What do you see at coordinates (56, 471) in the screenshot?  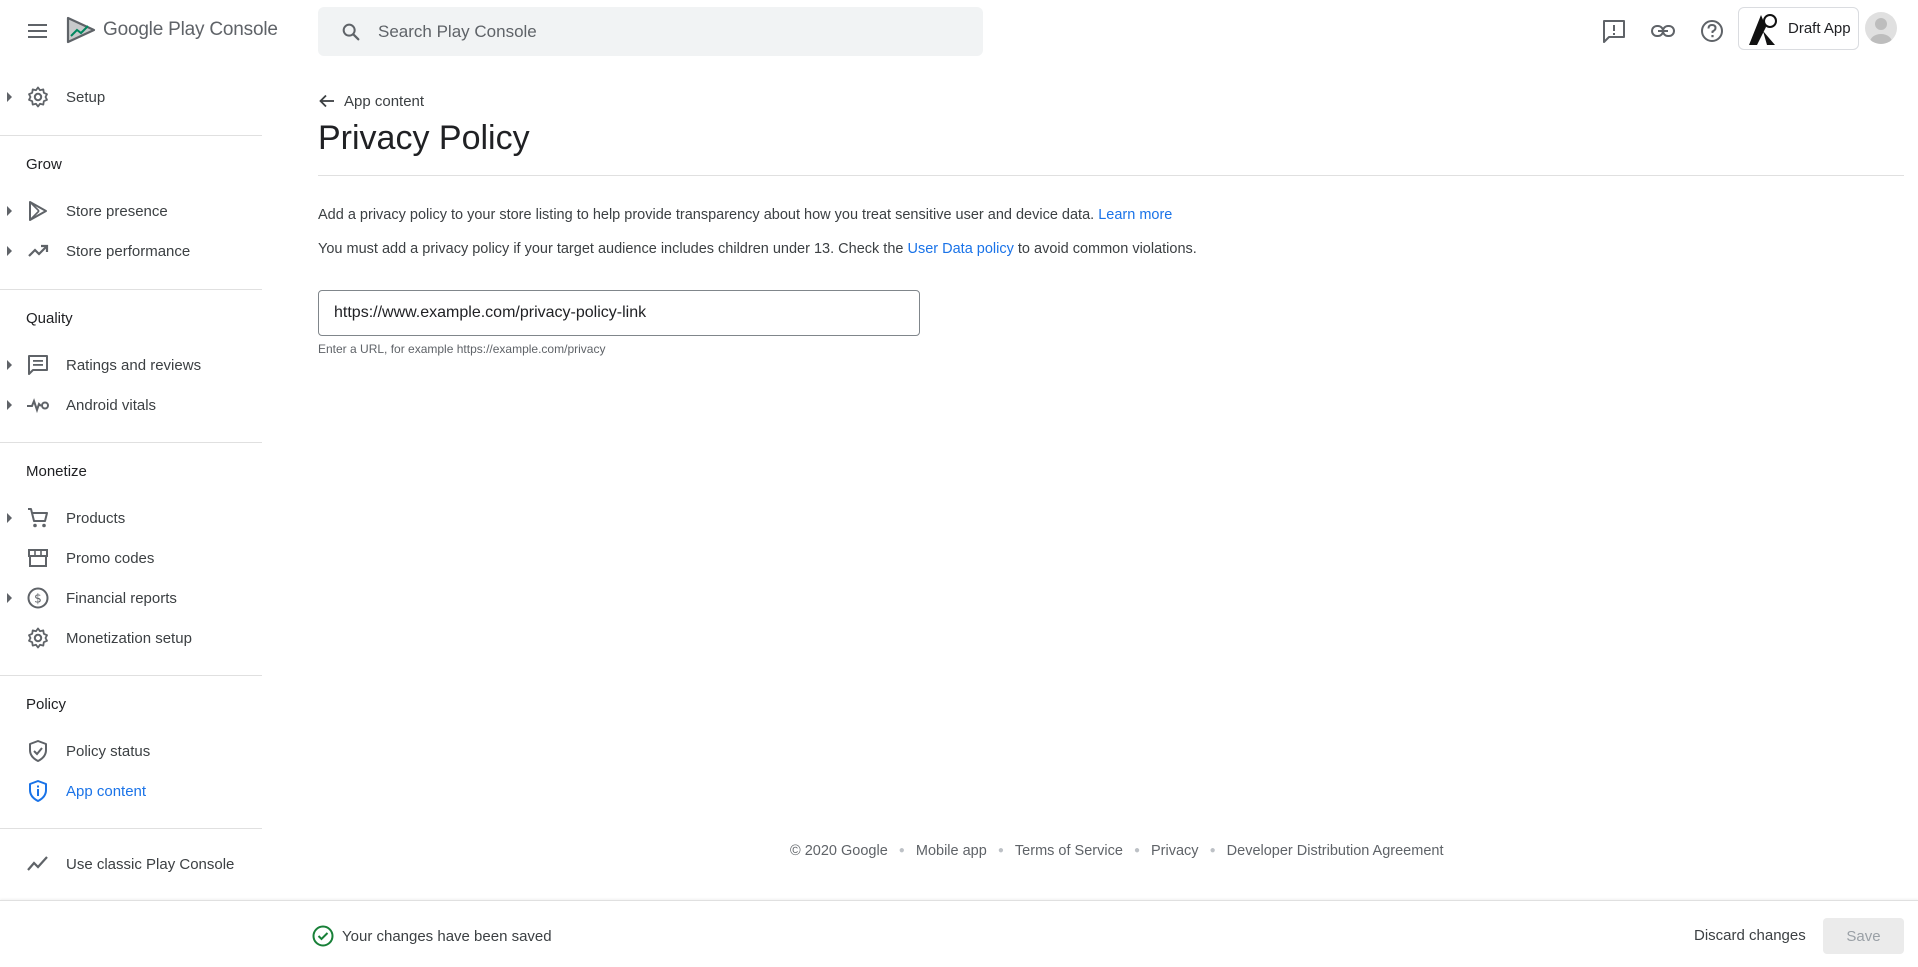 I see `section-title-monetize: Monetize` at bounding box center [56, 471].